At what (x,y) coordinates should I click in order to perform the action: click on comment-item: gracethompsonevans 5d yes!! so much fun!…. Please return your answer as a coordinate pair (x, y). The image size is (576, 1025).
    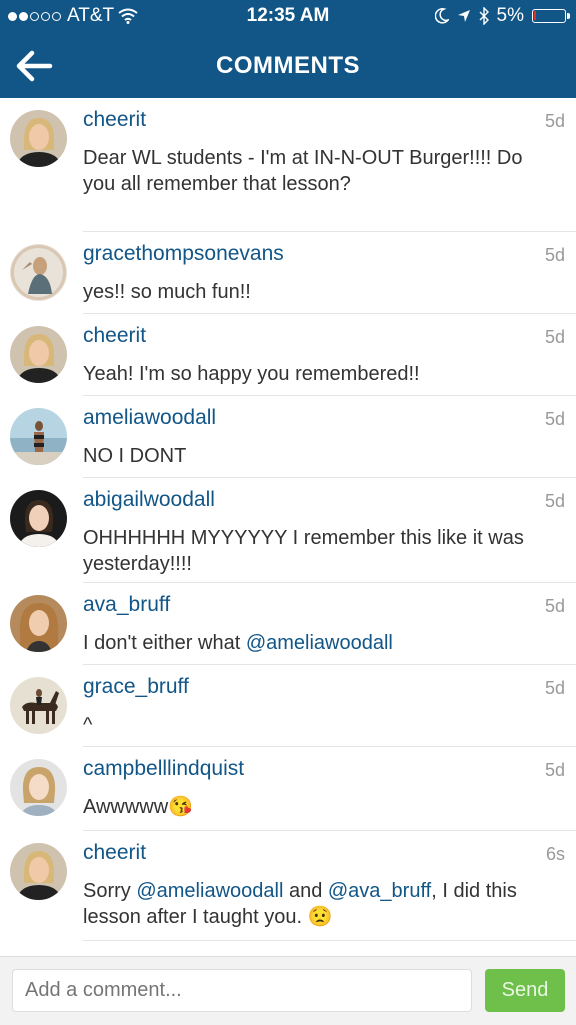
    Looking at the image, I should click on (288, 273).